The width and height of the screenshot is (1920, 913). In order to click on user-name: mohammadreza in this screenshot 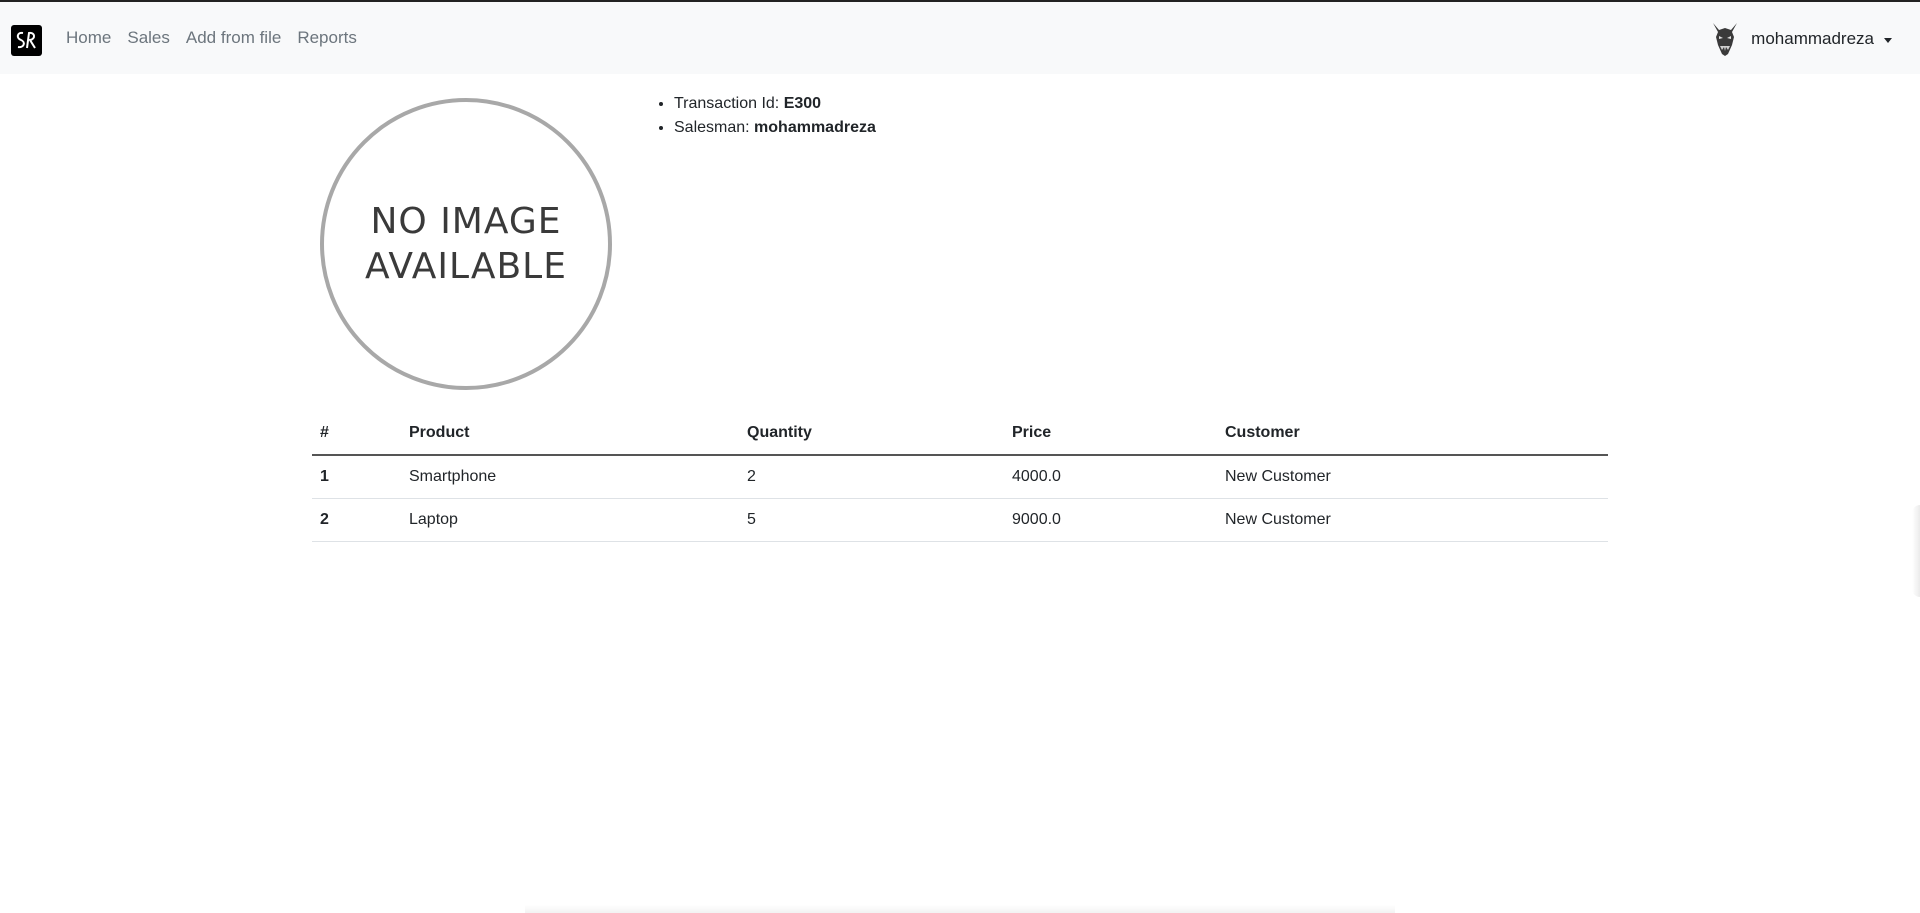, I will do `click(1812, 38)`.